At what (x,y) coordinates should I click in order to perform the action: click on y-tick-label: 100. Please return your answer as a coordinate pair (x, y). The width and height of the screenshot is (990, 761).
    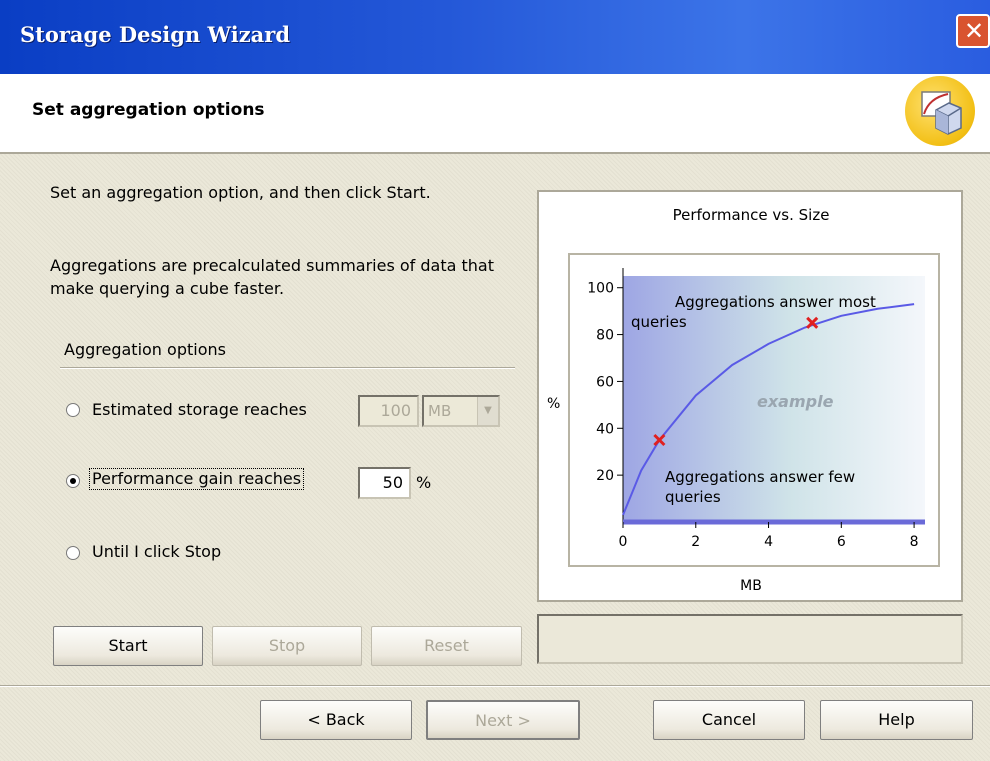
    Looking at the image, I should click on (600, 289).